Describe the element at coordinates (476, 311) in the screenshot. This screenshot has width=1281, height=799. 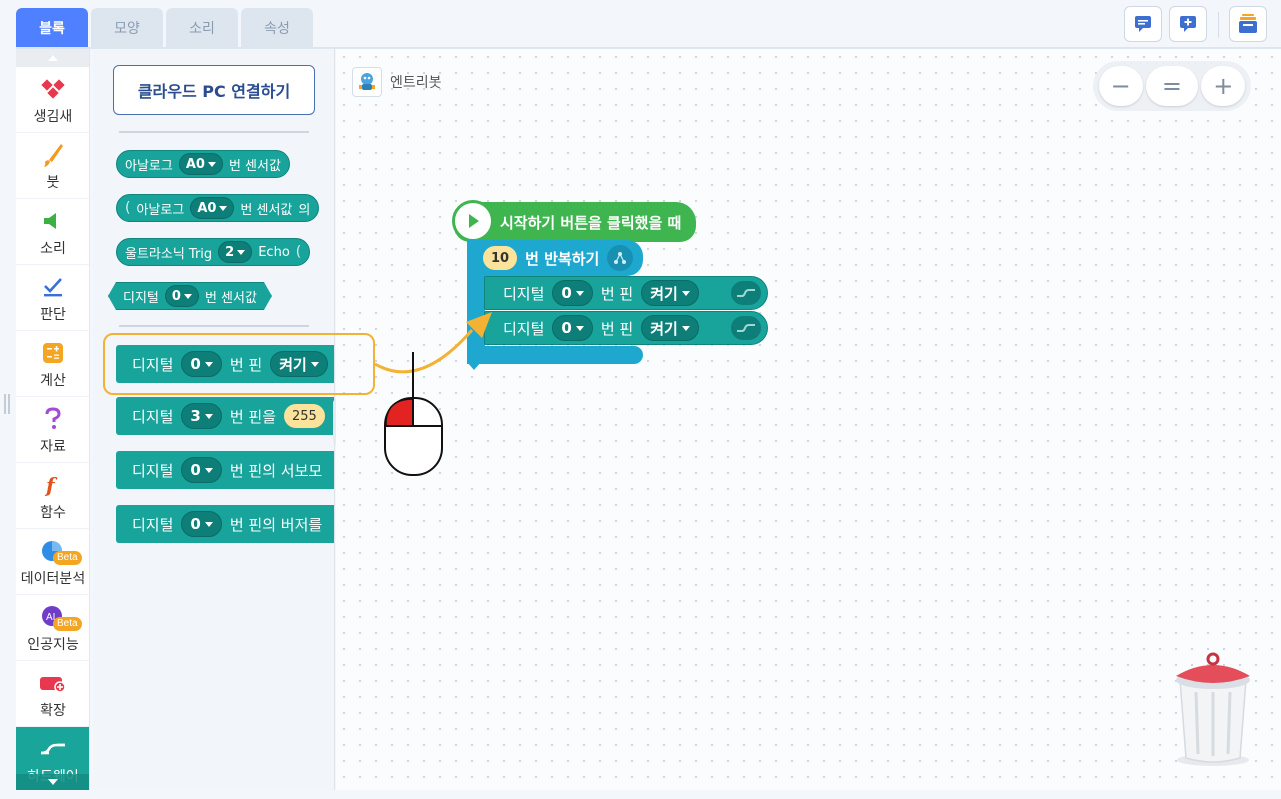
I see `repeat-block-body` at that location.